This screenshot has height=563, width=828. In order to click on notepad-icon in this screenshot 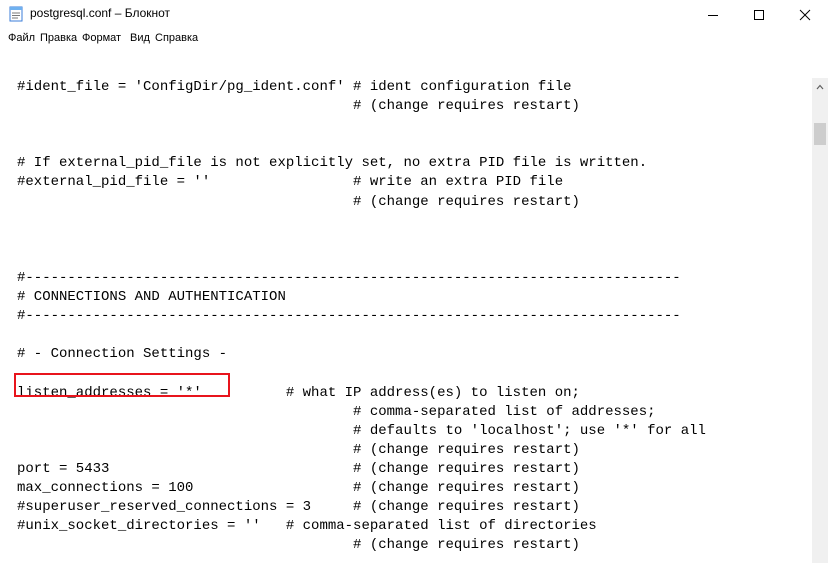, I will do `click(16, 14)`.